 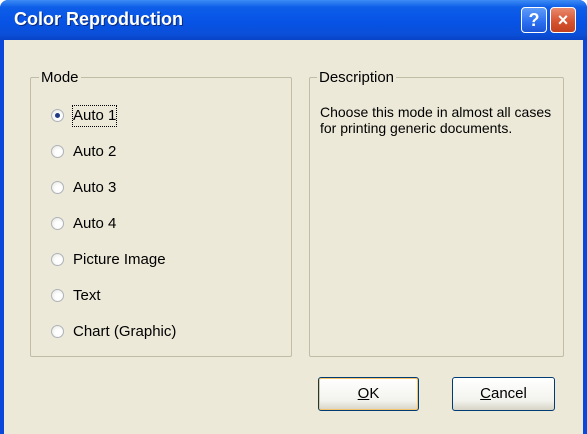 I want to click on radio-button-selected, so click(x=57, y=115).